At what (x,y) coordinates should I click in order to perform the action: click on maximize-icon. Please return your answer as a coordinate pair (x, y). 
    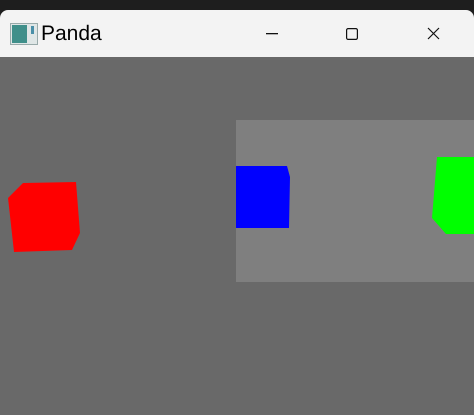
    Looking at the image, I should click on (352, 34).